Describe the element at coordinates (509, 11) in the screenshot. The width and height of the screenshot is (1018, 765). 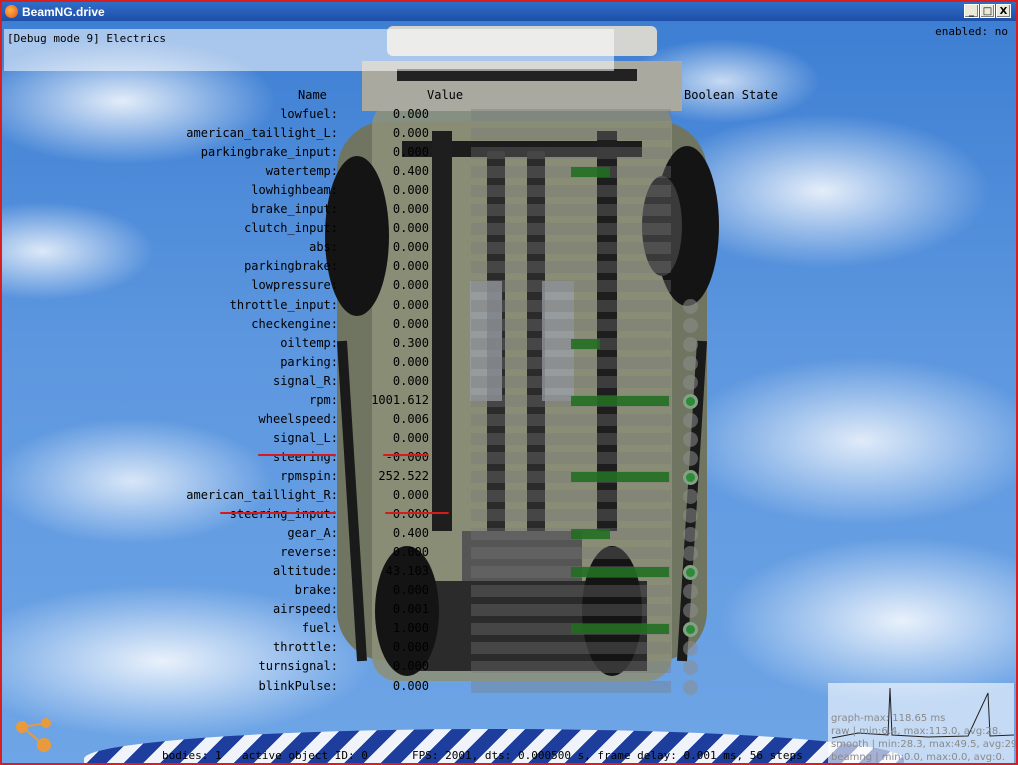
I see `title-bar: BeamNG.drive _ □ X` at that location.